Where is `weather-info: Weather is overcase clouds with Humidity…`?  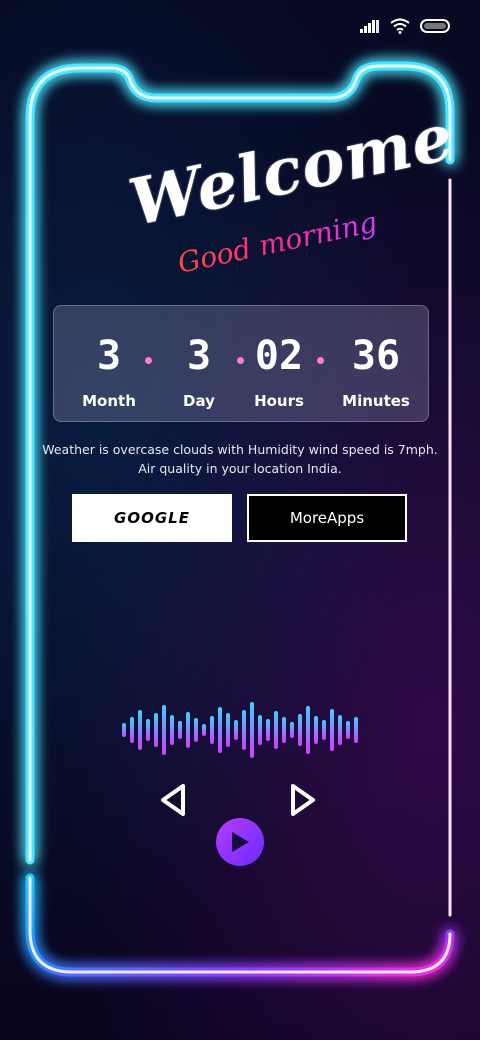
weather-info: Weather is overcase clouds with Humidity… is located at coordinates (240, 459).